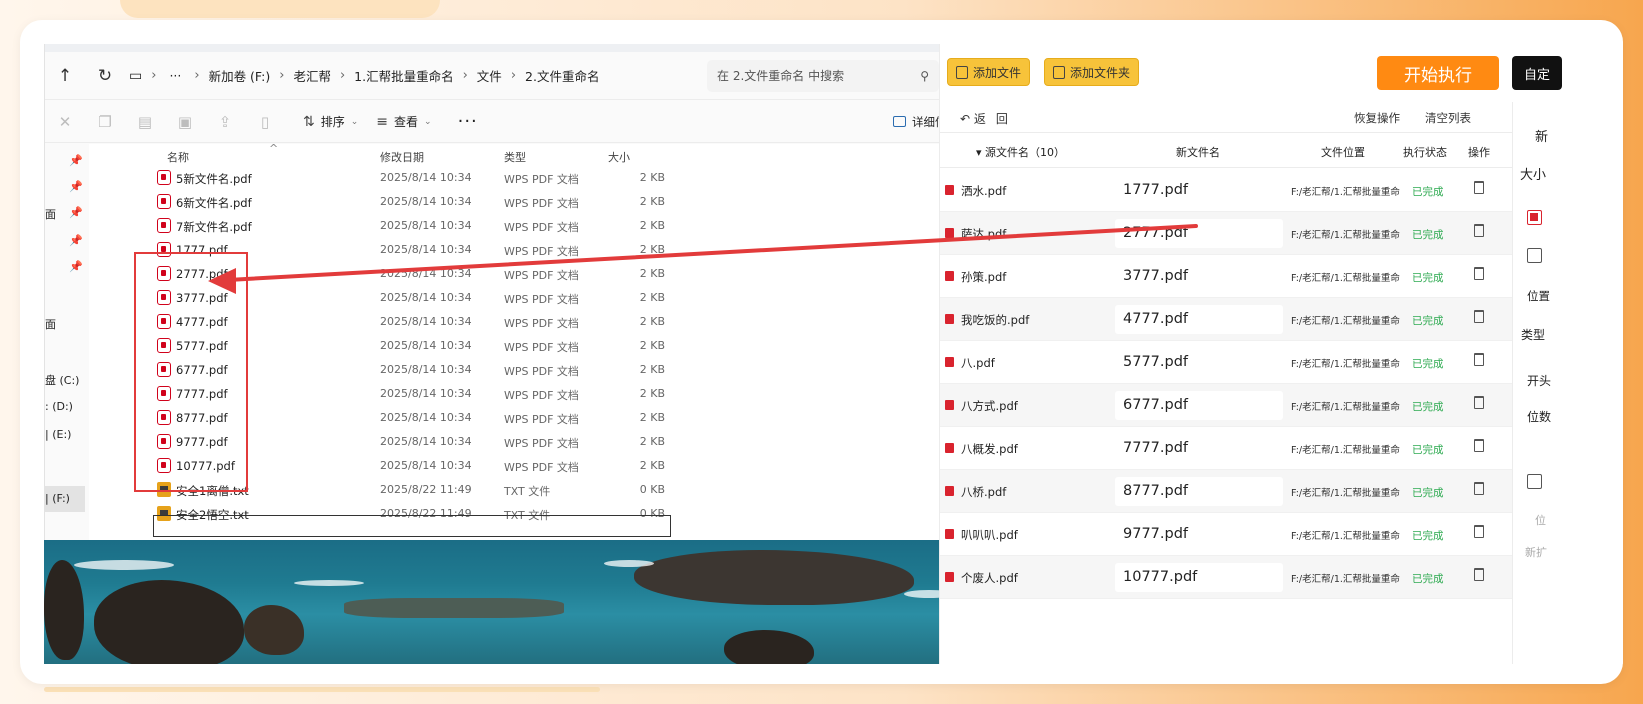 Image resolution: width=1643 pixels, height=704 pixels. What do you see at coordinates (145, 122) in the screenshot?
I see `paste-icon: ▤` at bounding box center [145, 122].